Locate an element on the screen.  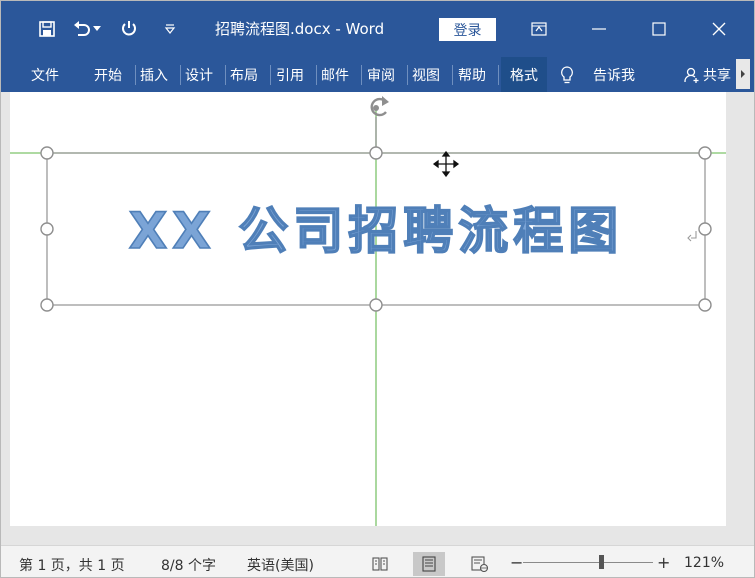
tab-layout: 布局 is located at coordinates (244, 74).